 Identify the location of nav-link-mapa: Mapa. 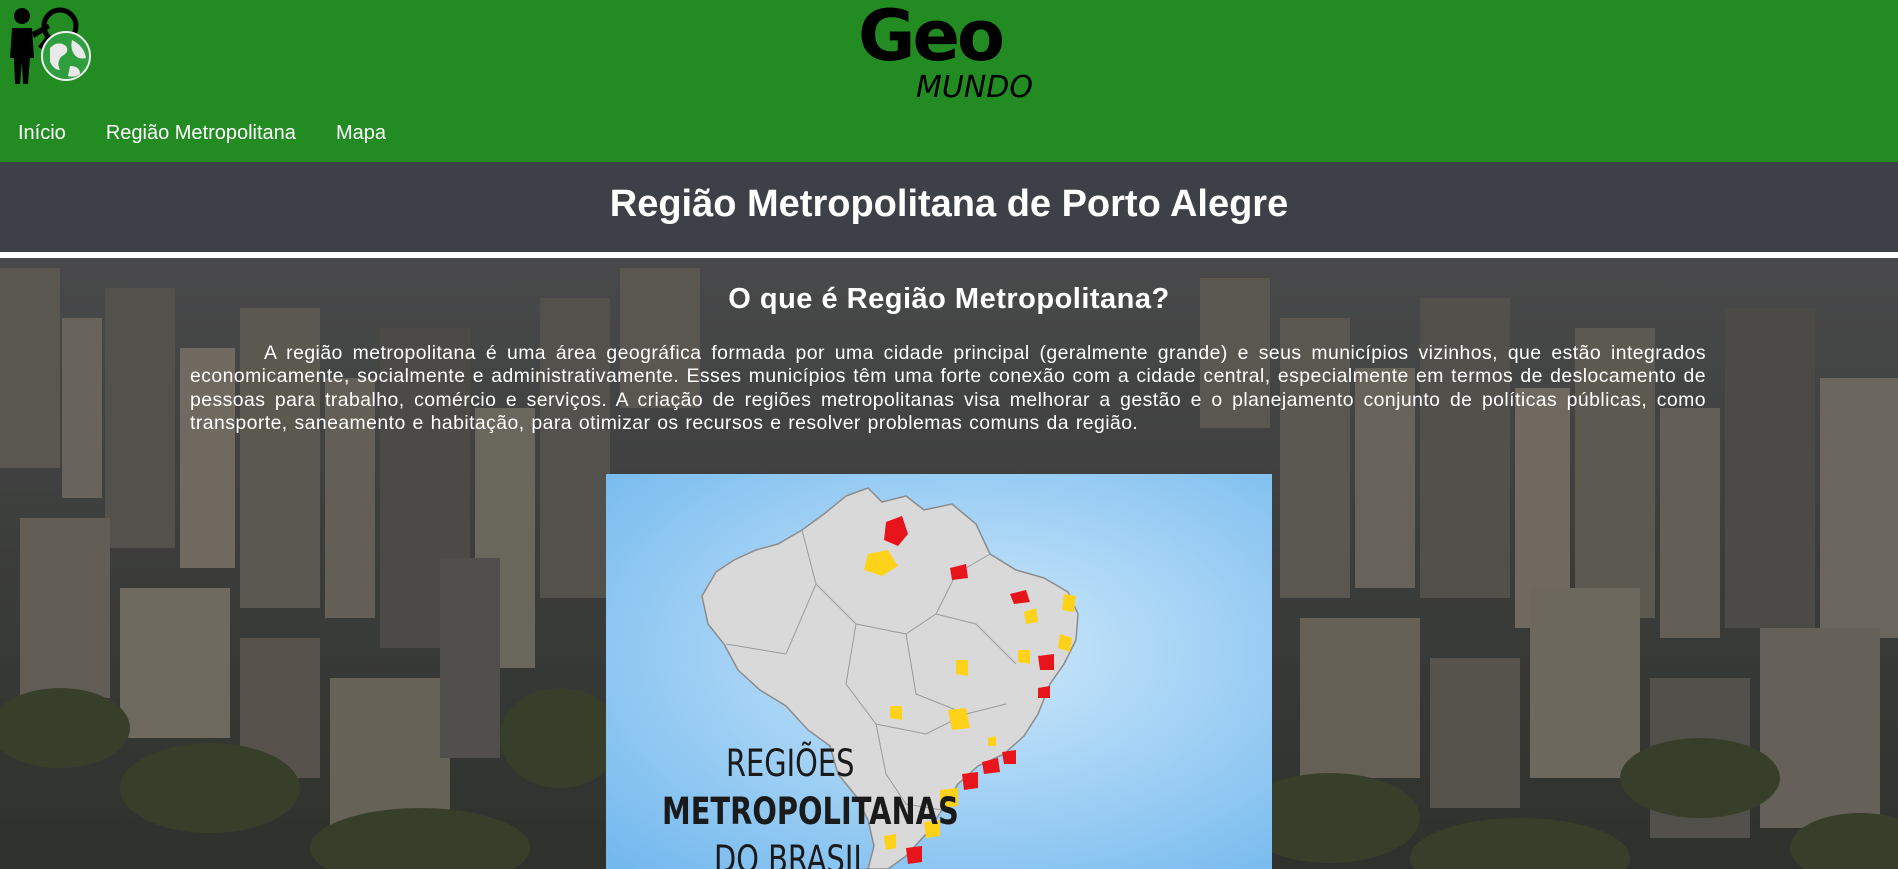
(361, 133).